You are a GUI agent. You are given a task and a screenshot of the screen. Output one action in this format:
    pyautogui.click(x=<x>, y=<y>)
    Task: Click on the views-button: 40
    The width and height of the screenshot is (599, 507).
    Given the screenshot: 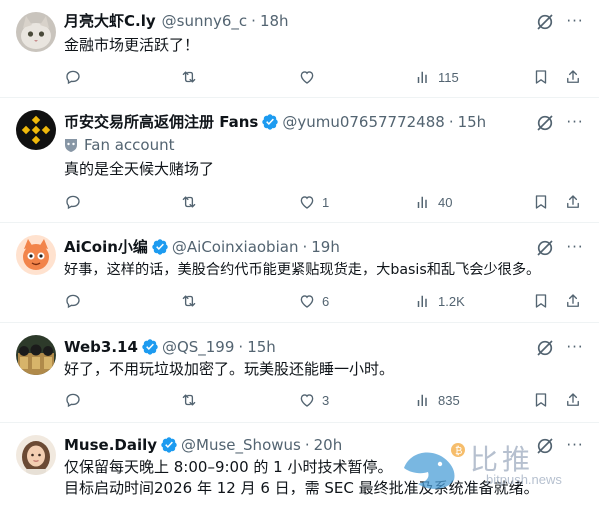 What is the action you would take?
    pyautogui.click(x=433, y=202)
    